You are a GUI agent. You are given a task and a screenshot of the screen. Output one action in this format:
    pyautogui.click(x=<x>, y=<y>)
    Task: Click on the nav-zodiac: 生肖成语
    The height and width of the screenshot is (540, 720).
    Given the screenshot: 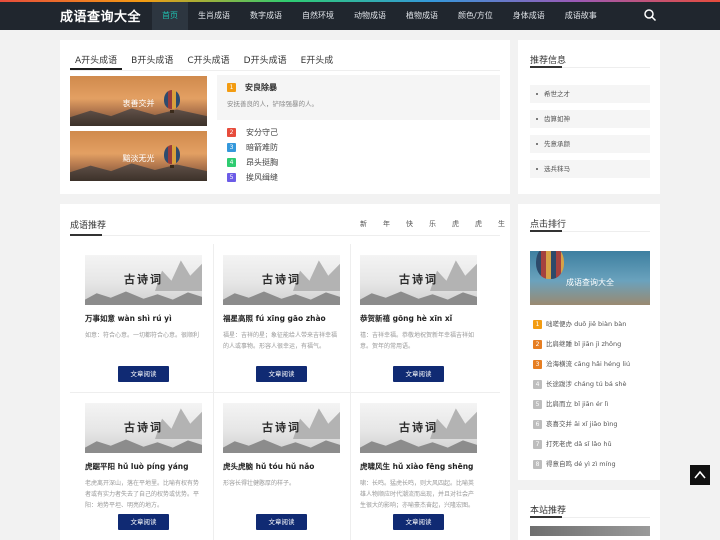 What is the action you would take?
    pyautogui.click(x=214, y=16)
    